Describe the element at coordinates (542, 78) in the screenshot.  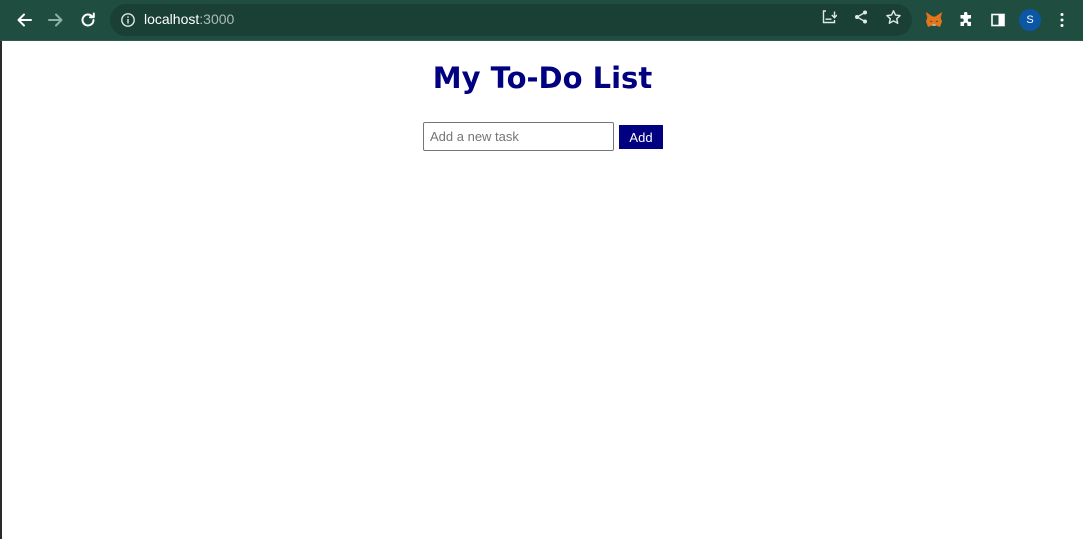
I see `page-title: My To-Do List` at that location.